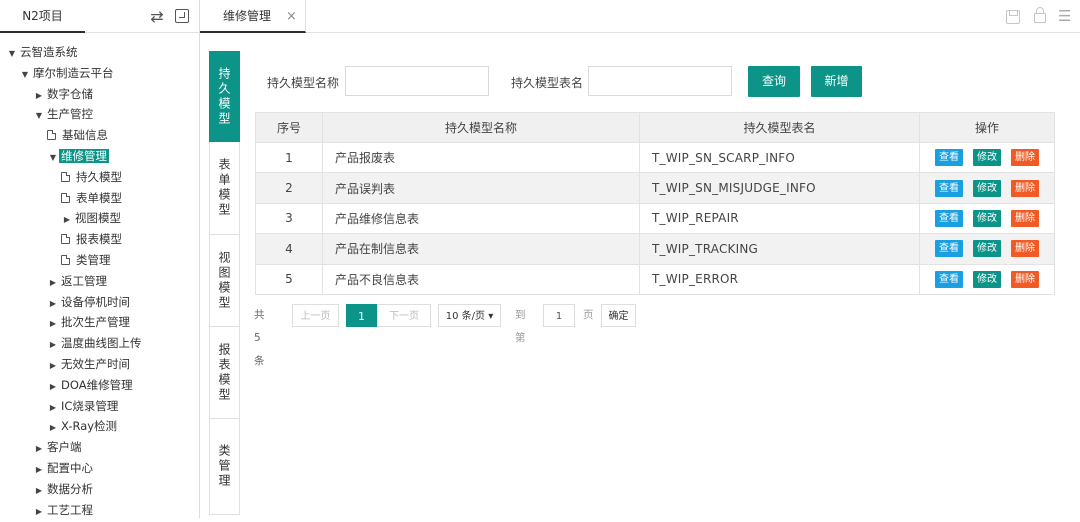 This screenshot has width=1080, height=522. I want to click on tree-item-label: 返工管理, so click(84, 280).